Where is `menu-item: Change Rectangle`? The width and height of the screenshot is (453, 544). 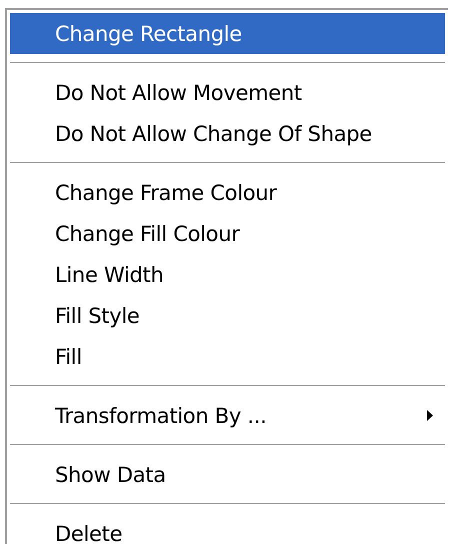 menu-item: Change Rectangle is located at coordinates (227, 33).